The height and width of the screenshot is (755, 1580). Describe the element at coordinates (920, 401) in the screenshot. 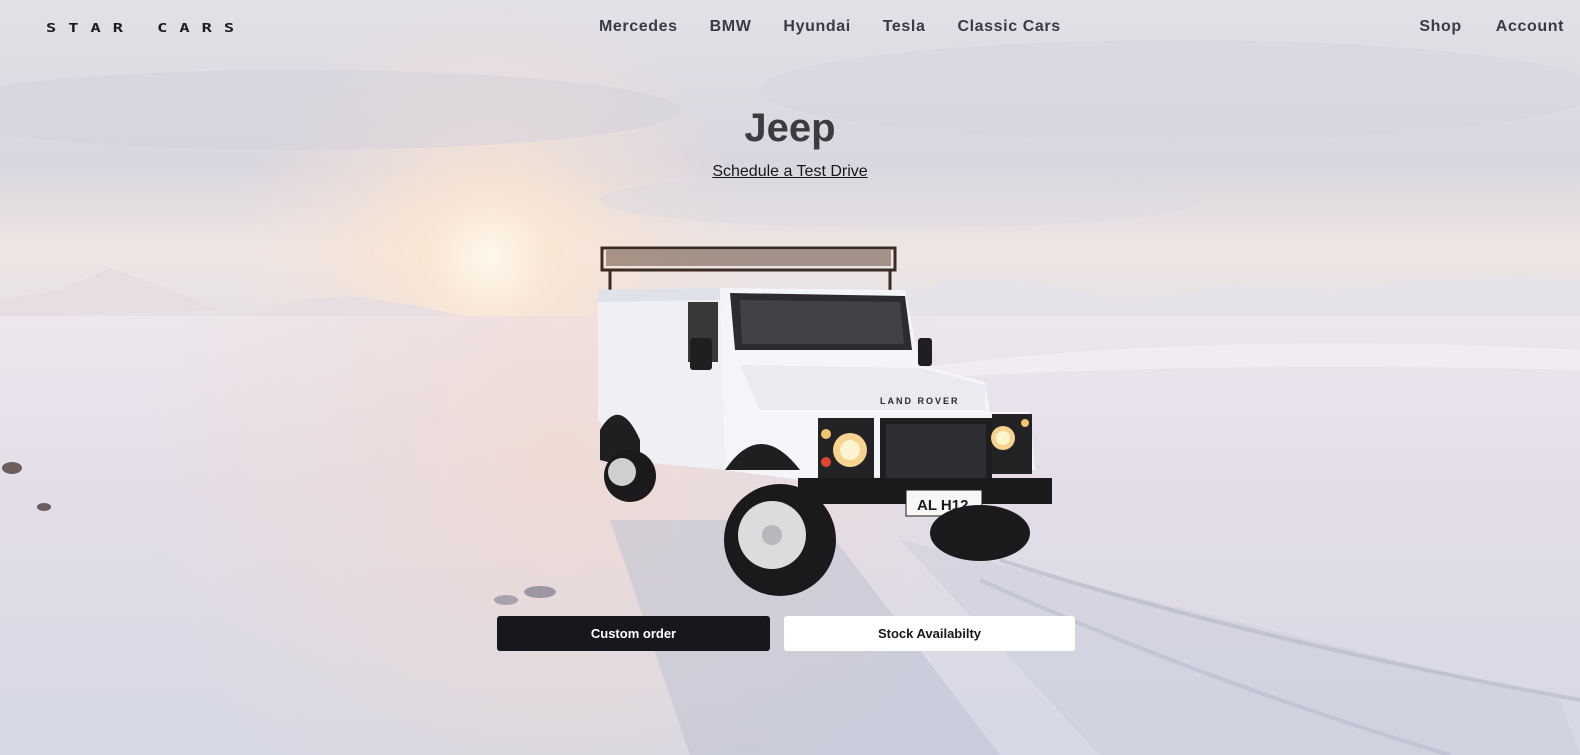

I see `badge-text: LAND ROVER` at that location.